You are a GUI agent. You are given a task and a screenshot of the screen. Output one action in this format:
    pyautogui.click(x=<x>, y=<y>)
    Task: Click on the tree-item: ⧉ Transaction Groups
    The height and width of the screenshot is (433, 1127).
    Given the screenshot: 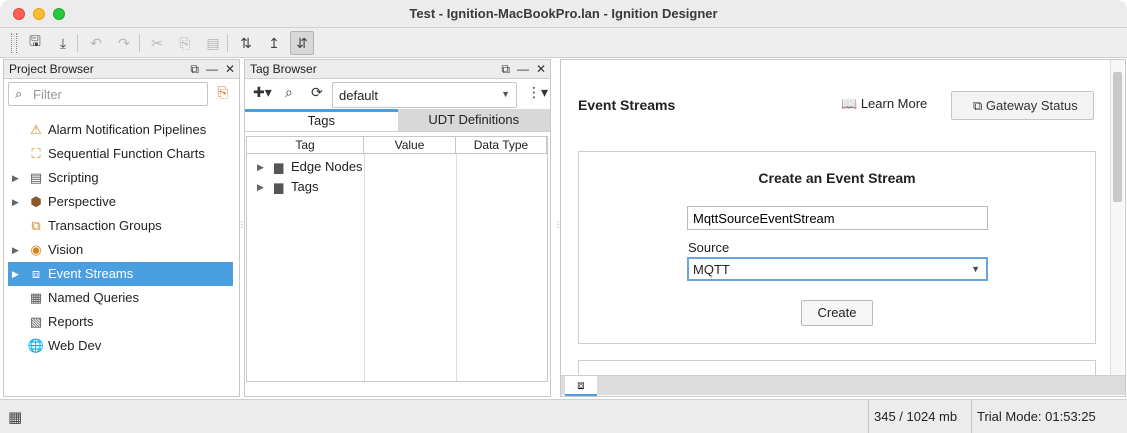 What is the action you would take?
    pyautogui.click(x=121, y=226)
    